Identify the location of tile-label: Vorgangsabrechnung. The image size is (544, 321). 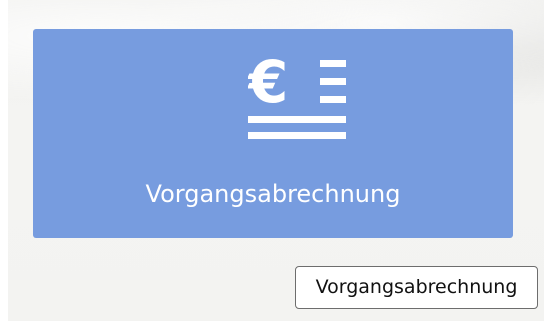
(273, 194).